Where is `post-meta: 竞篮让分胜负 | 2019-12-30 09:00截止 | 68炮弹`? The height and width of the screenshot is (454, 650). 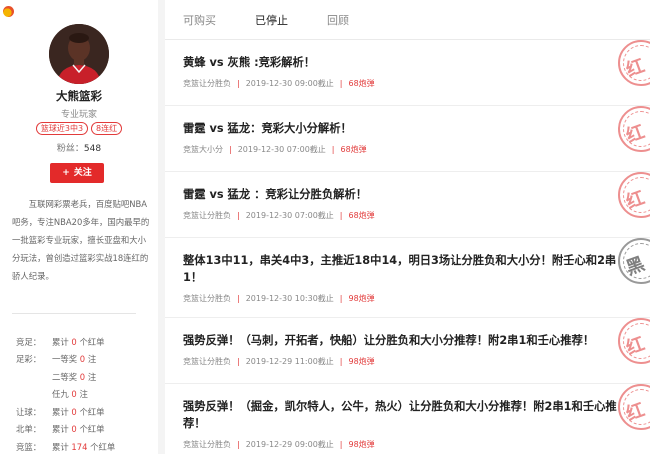
post-meta: 竞篮让分胜负 | 2019-12-30 09:00截止 | 68炮弹 is located at coordinates (279, 83).